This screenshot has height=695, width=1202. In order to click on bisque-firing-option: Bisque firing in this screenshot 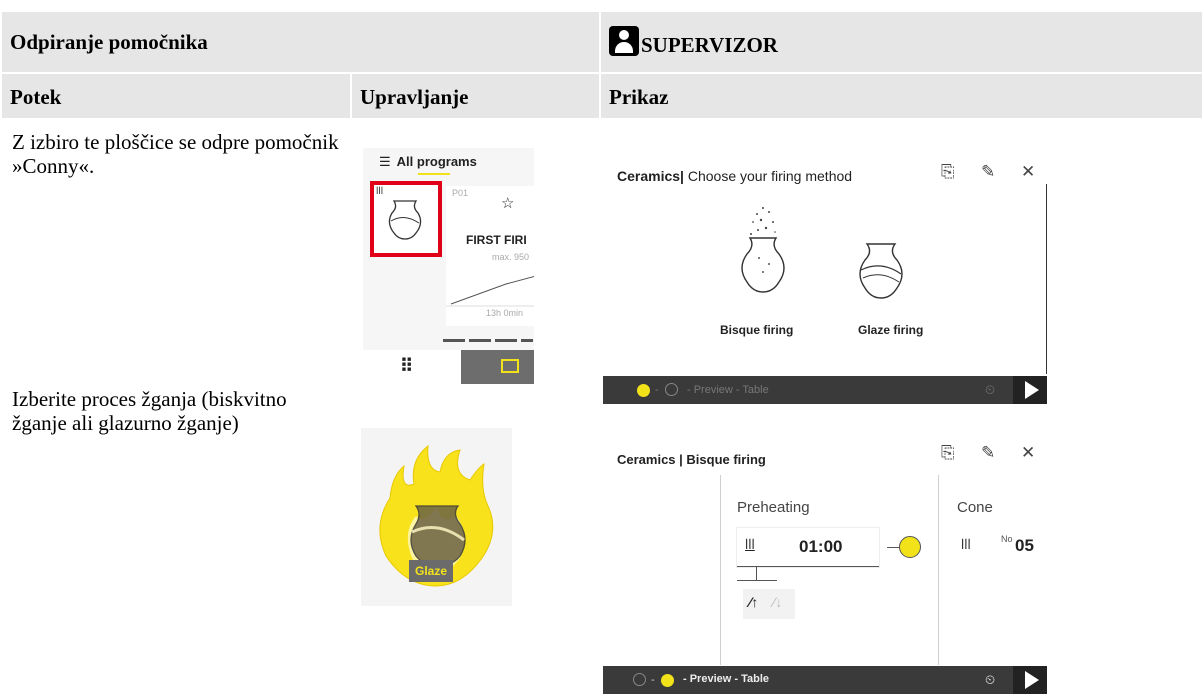, I will do `click(756, 330)`.